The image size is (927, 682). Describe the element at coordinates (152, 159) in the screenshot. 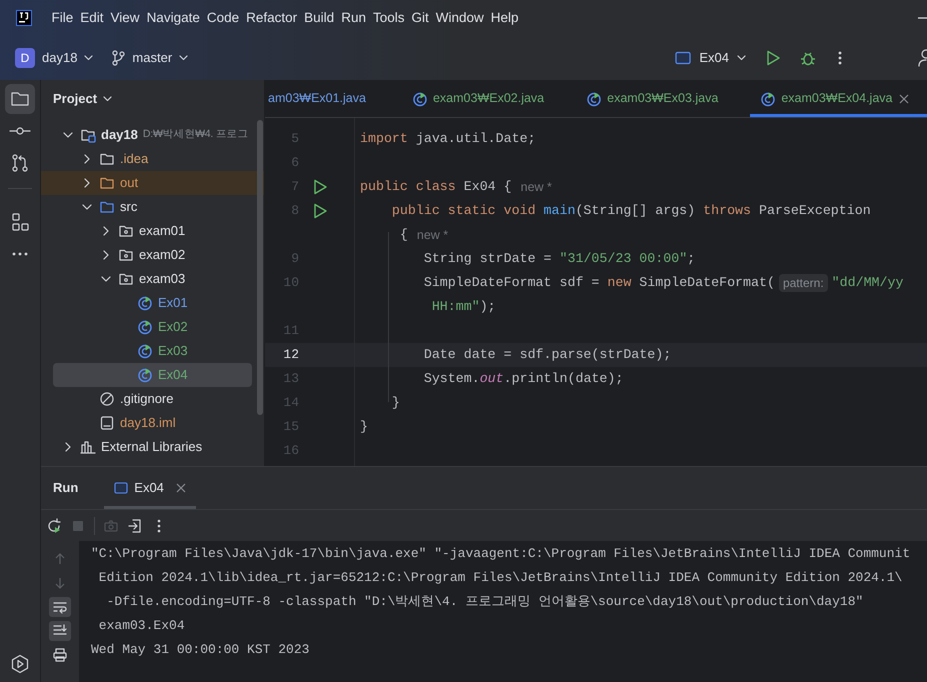

I see `tree-item: .idea` at that location.